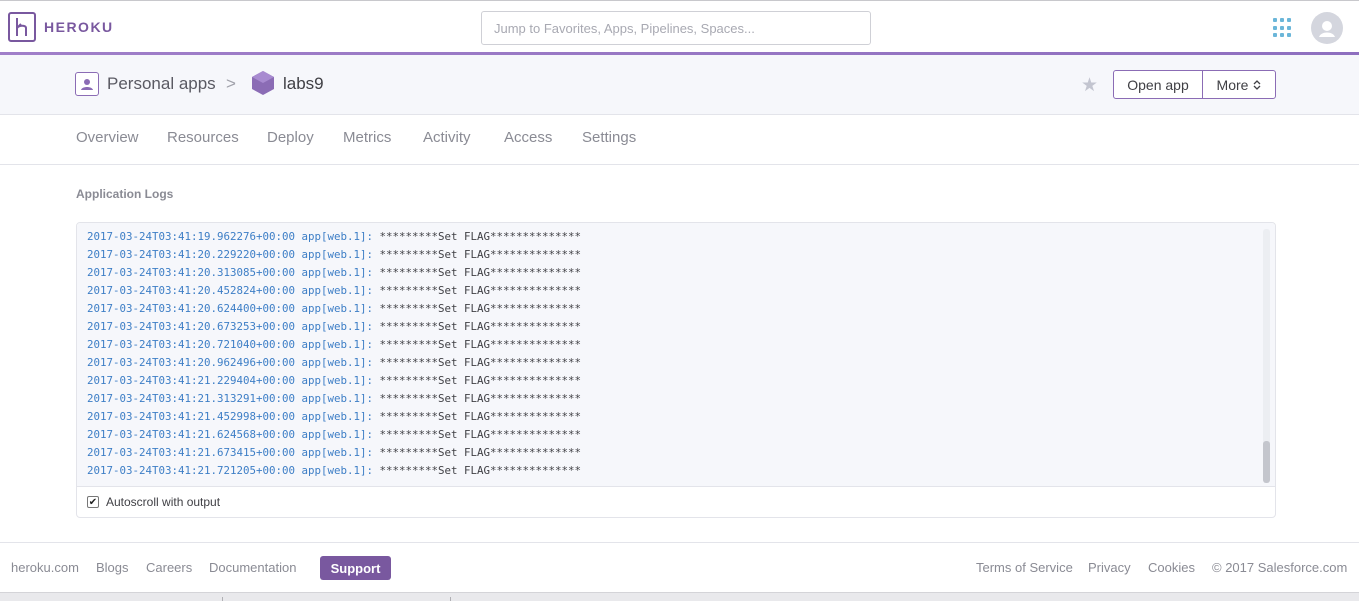 This screenshot has height=601, width=1359. What do you see at coordinates (367, 137) in the screenshot?
I see `tab-metrics: Metrics` at bounding box center [367, 137].